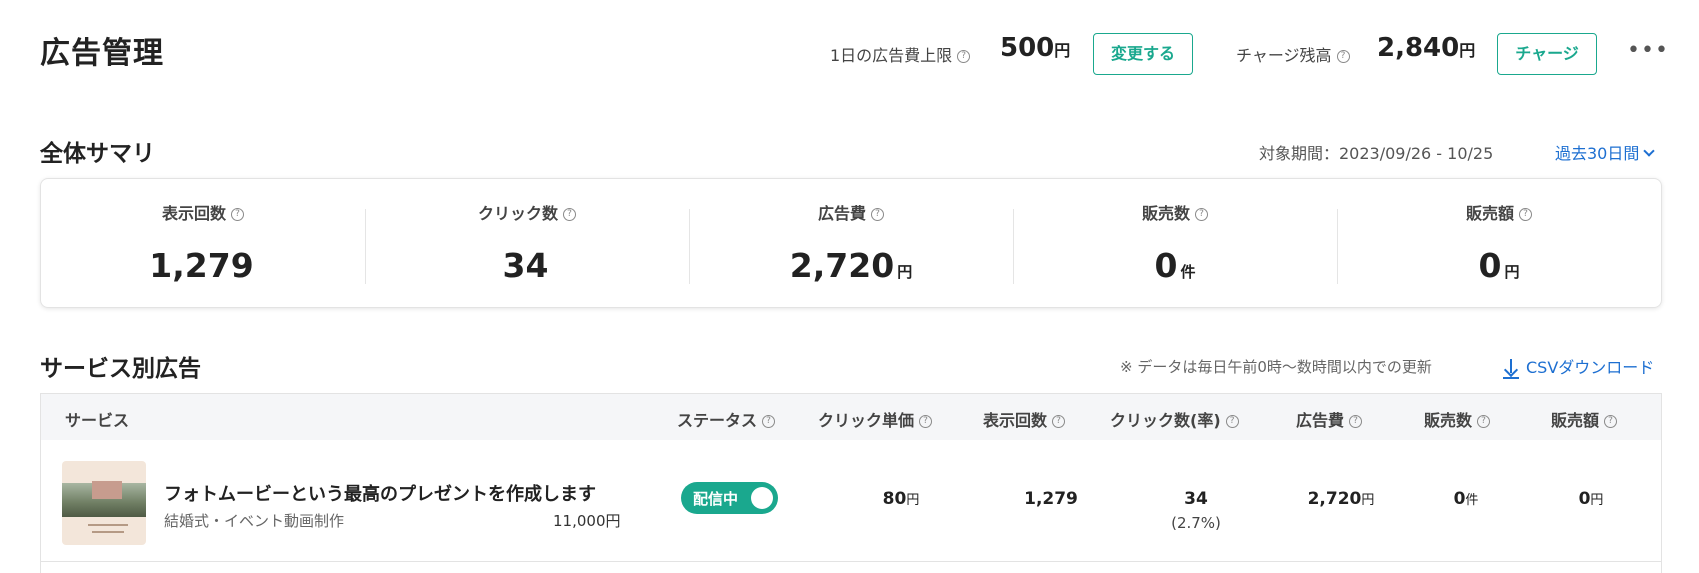 Image resolution: width=1699 pixels, height=573 pixels. I want to click on change-limit-button: 変更する, so click(1143, 54).